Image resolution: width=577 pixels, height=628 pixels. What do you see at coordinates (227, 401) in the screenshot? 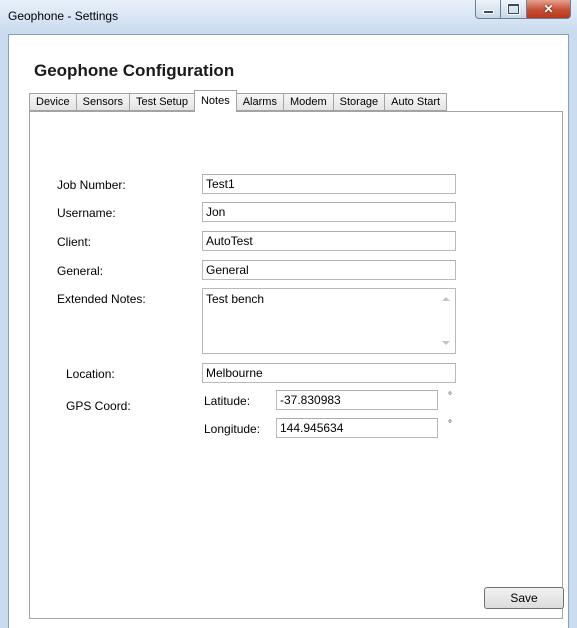
I see `latitude-label: Latitude:` at bounding box center [227, 401].